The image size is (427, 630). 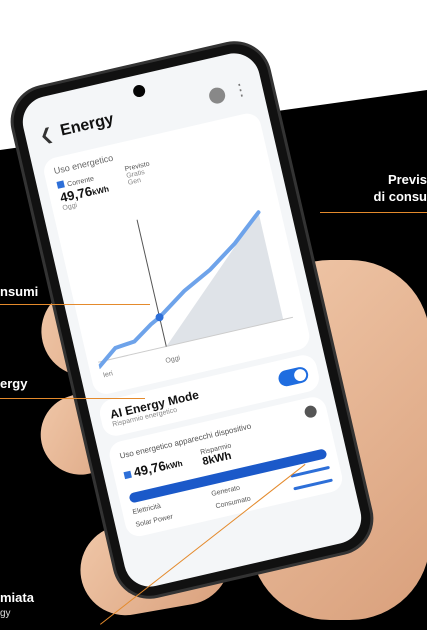 What do you see at coordinates (14, 383) in the screenshot?
I see `callout-ai-energy: ergy` at bounding box center [14, 383].